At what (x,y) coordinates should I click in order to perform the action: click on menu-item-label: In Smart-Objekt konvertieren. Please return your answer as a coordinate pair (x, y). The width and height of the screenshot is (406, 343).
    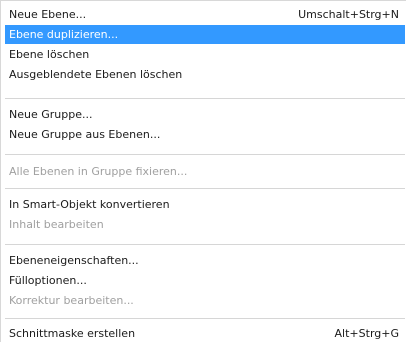
    Looking at the image, I should click on (89, 204).